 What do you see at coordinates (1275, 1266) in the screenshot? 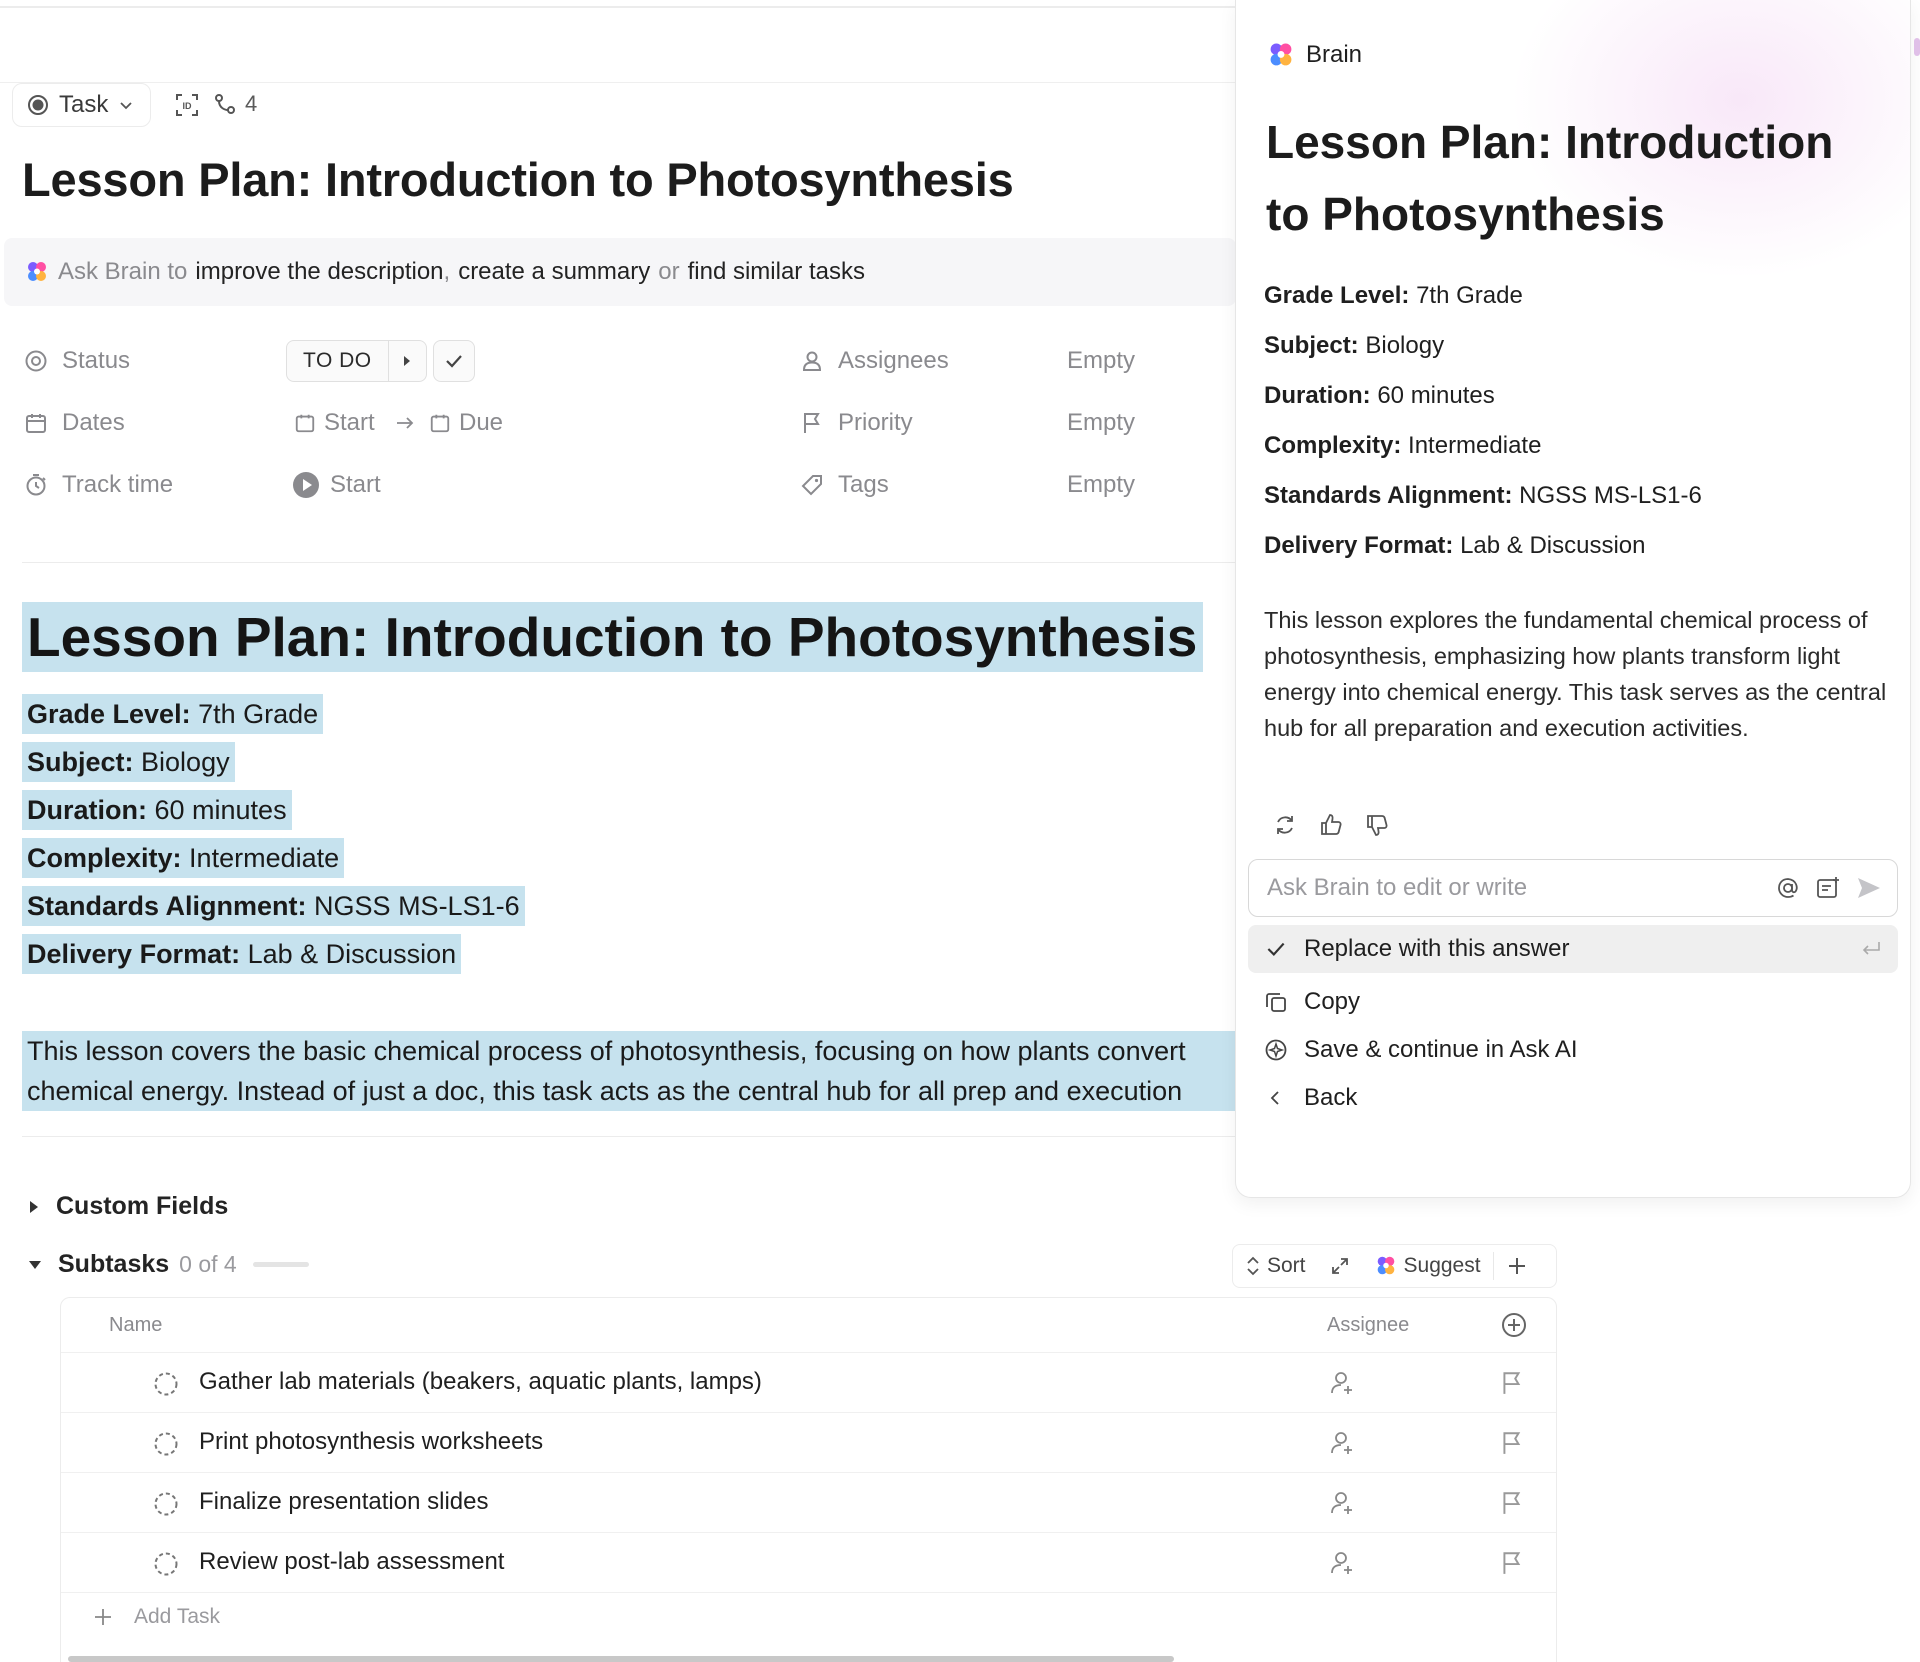
I see `sort-button: Sort` at bounding box center [1275, 1266].